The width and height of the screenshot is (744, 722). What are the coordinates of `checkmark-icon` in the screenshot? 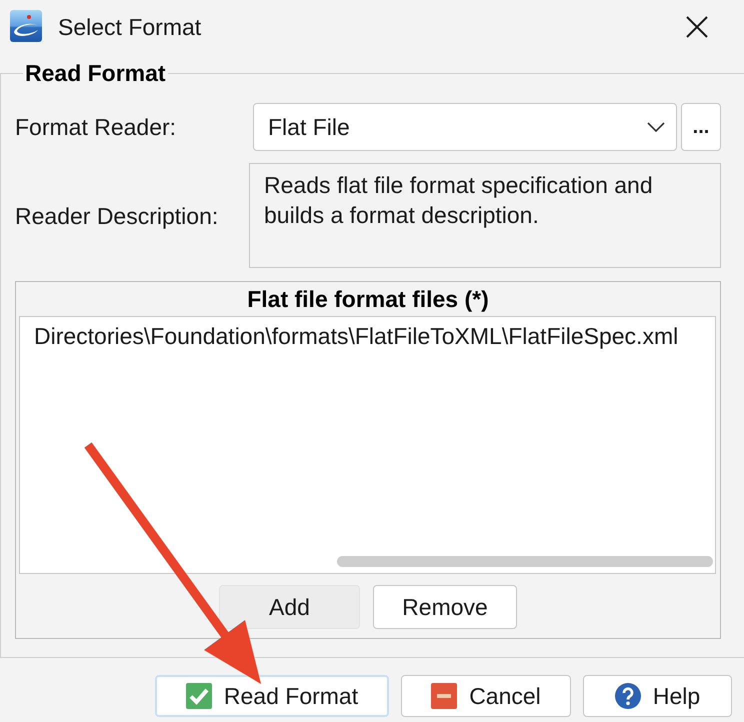 It's located at (199, 696).